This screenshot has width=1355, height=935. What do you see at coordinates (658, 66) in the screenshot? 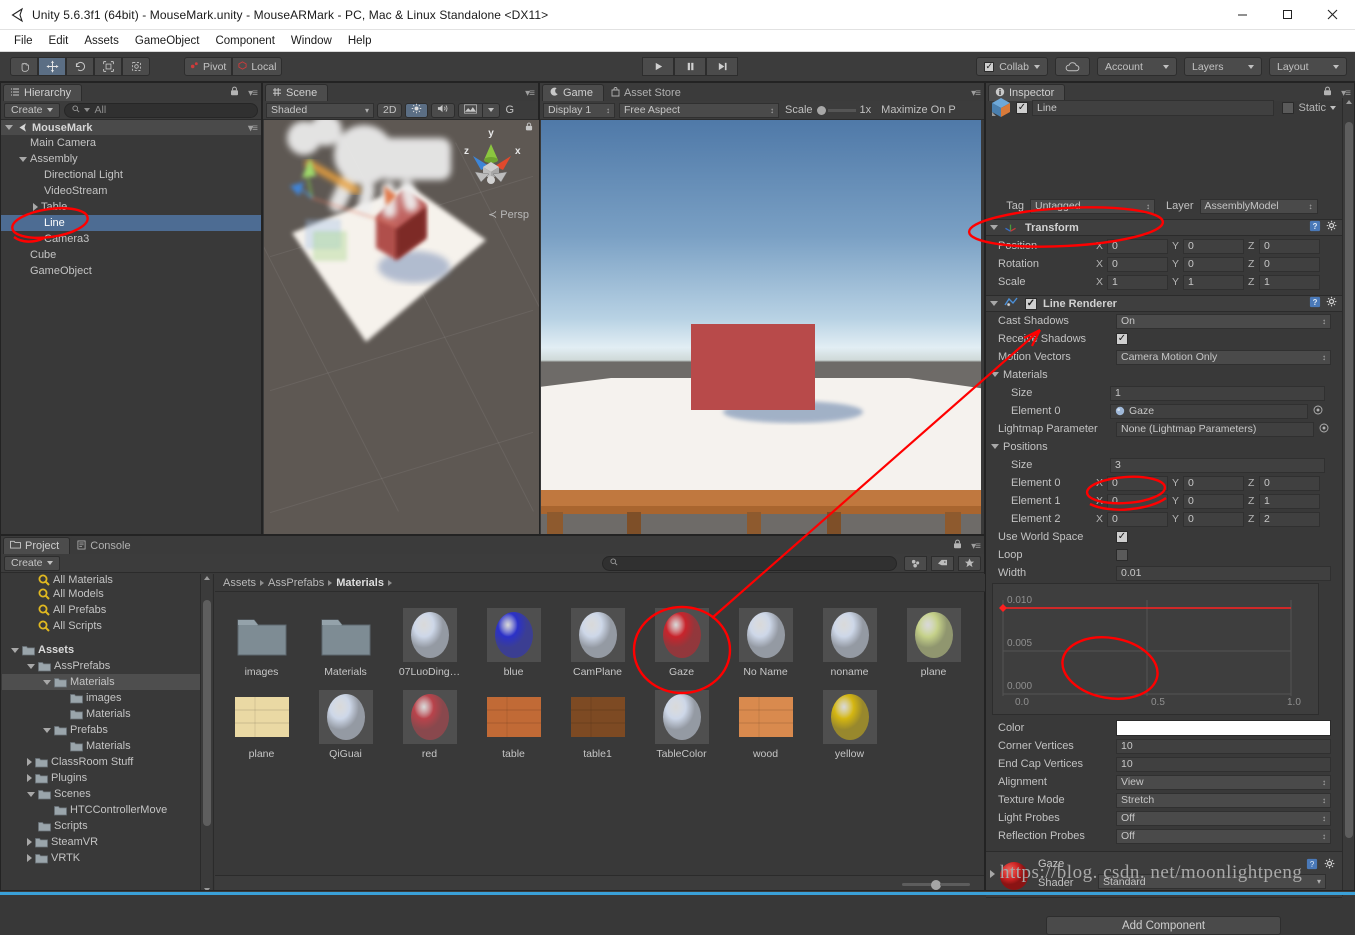
I see `play-button` at bounding box center [658, 66].